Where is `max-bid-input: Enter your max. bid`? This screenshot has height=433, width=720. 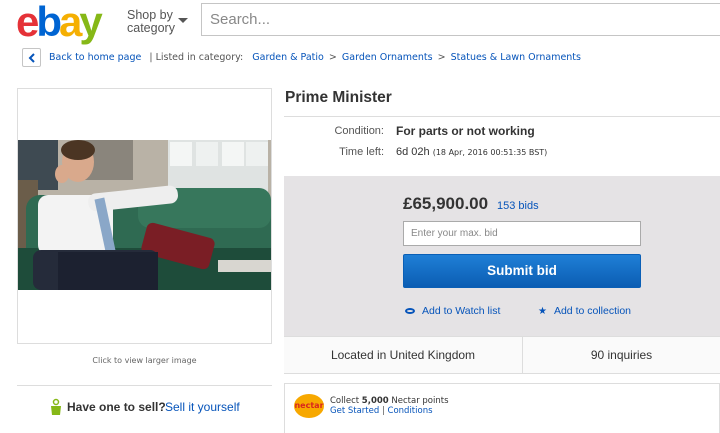 max-bid-input: Enter your max. bid is located at coordinates (522, 233).